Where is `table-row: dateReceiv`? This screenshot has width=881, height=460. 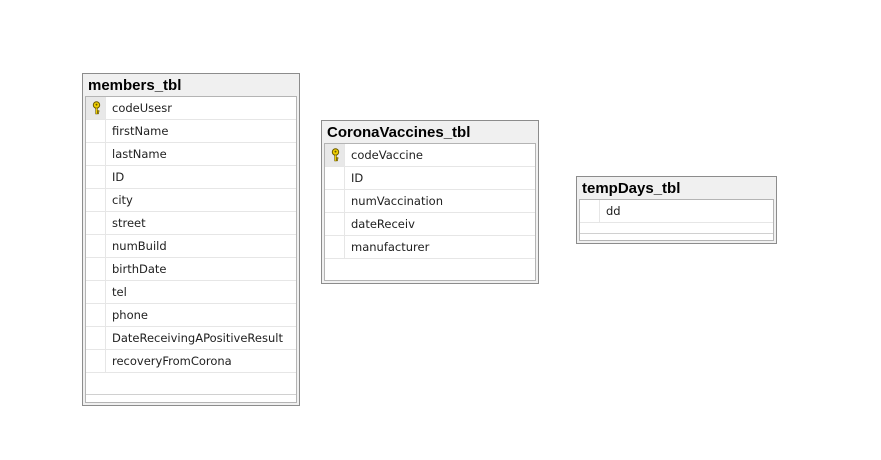
table-row: dateReceiv is located at coordinates (430, 224).